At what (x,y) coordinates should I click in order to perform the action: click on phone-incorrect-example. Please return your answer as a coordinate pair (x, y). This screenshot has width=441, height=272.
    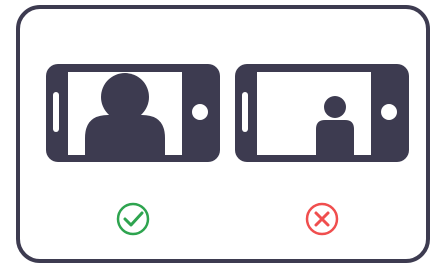
    Looking at the image, I should click on (322, 113).